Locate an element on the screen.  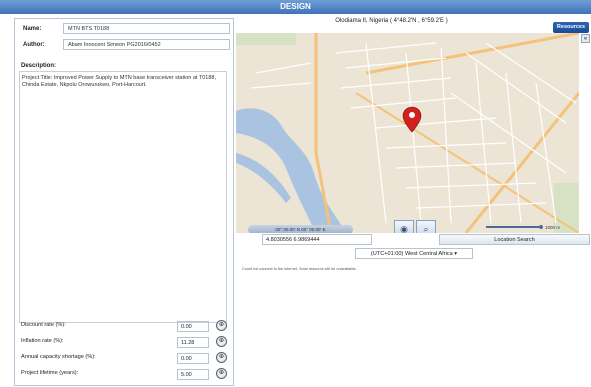
latlng-input: 4.8030556 6.9869444 is located at coordinates (317, 239).